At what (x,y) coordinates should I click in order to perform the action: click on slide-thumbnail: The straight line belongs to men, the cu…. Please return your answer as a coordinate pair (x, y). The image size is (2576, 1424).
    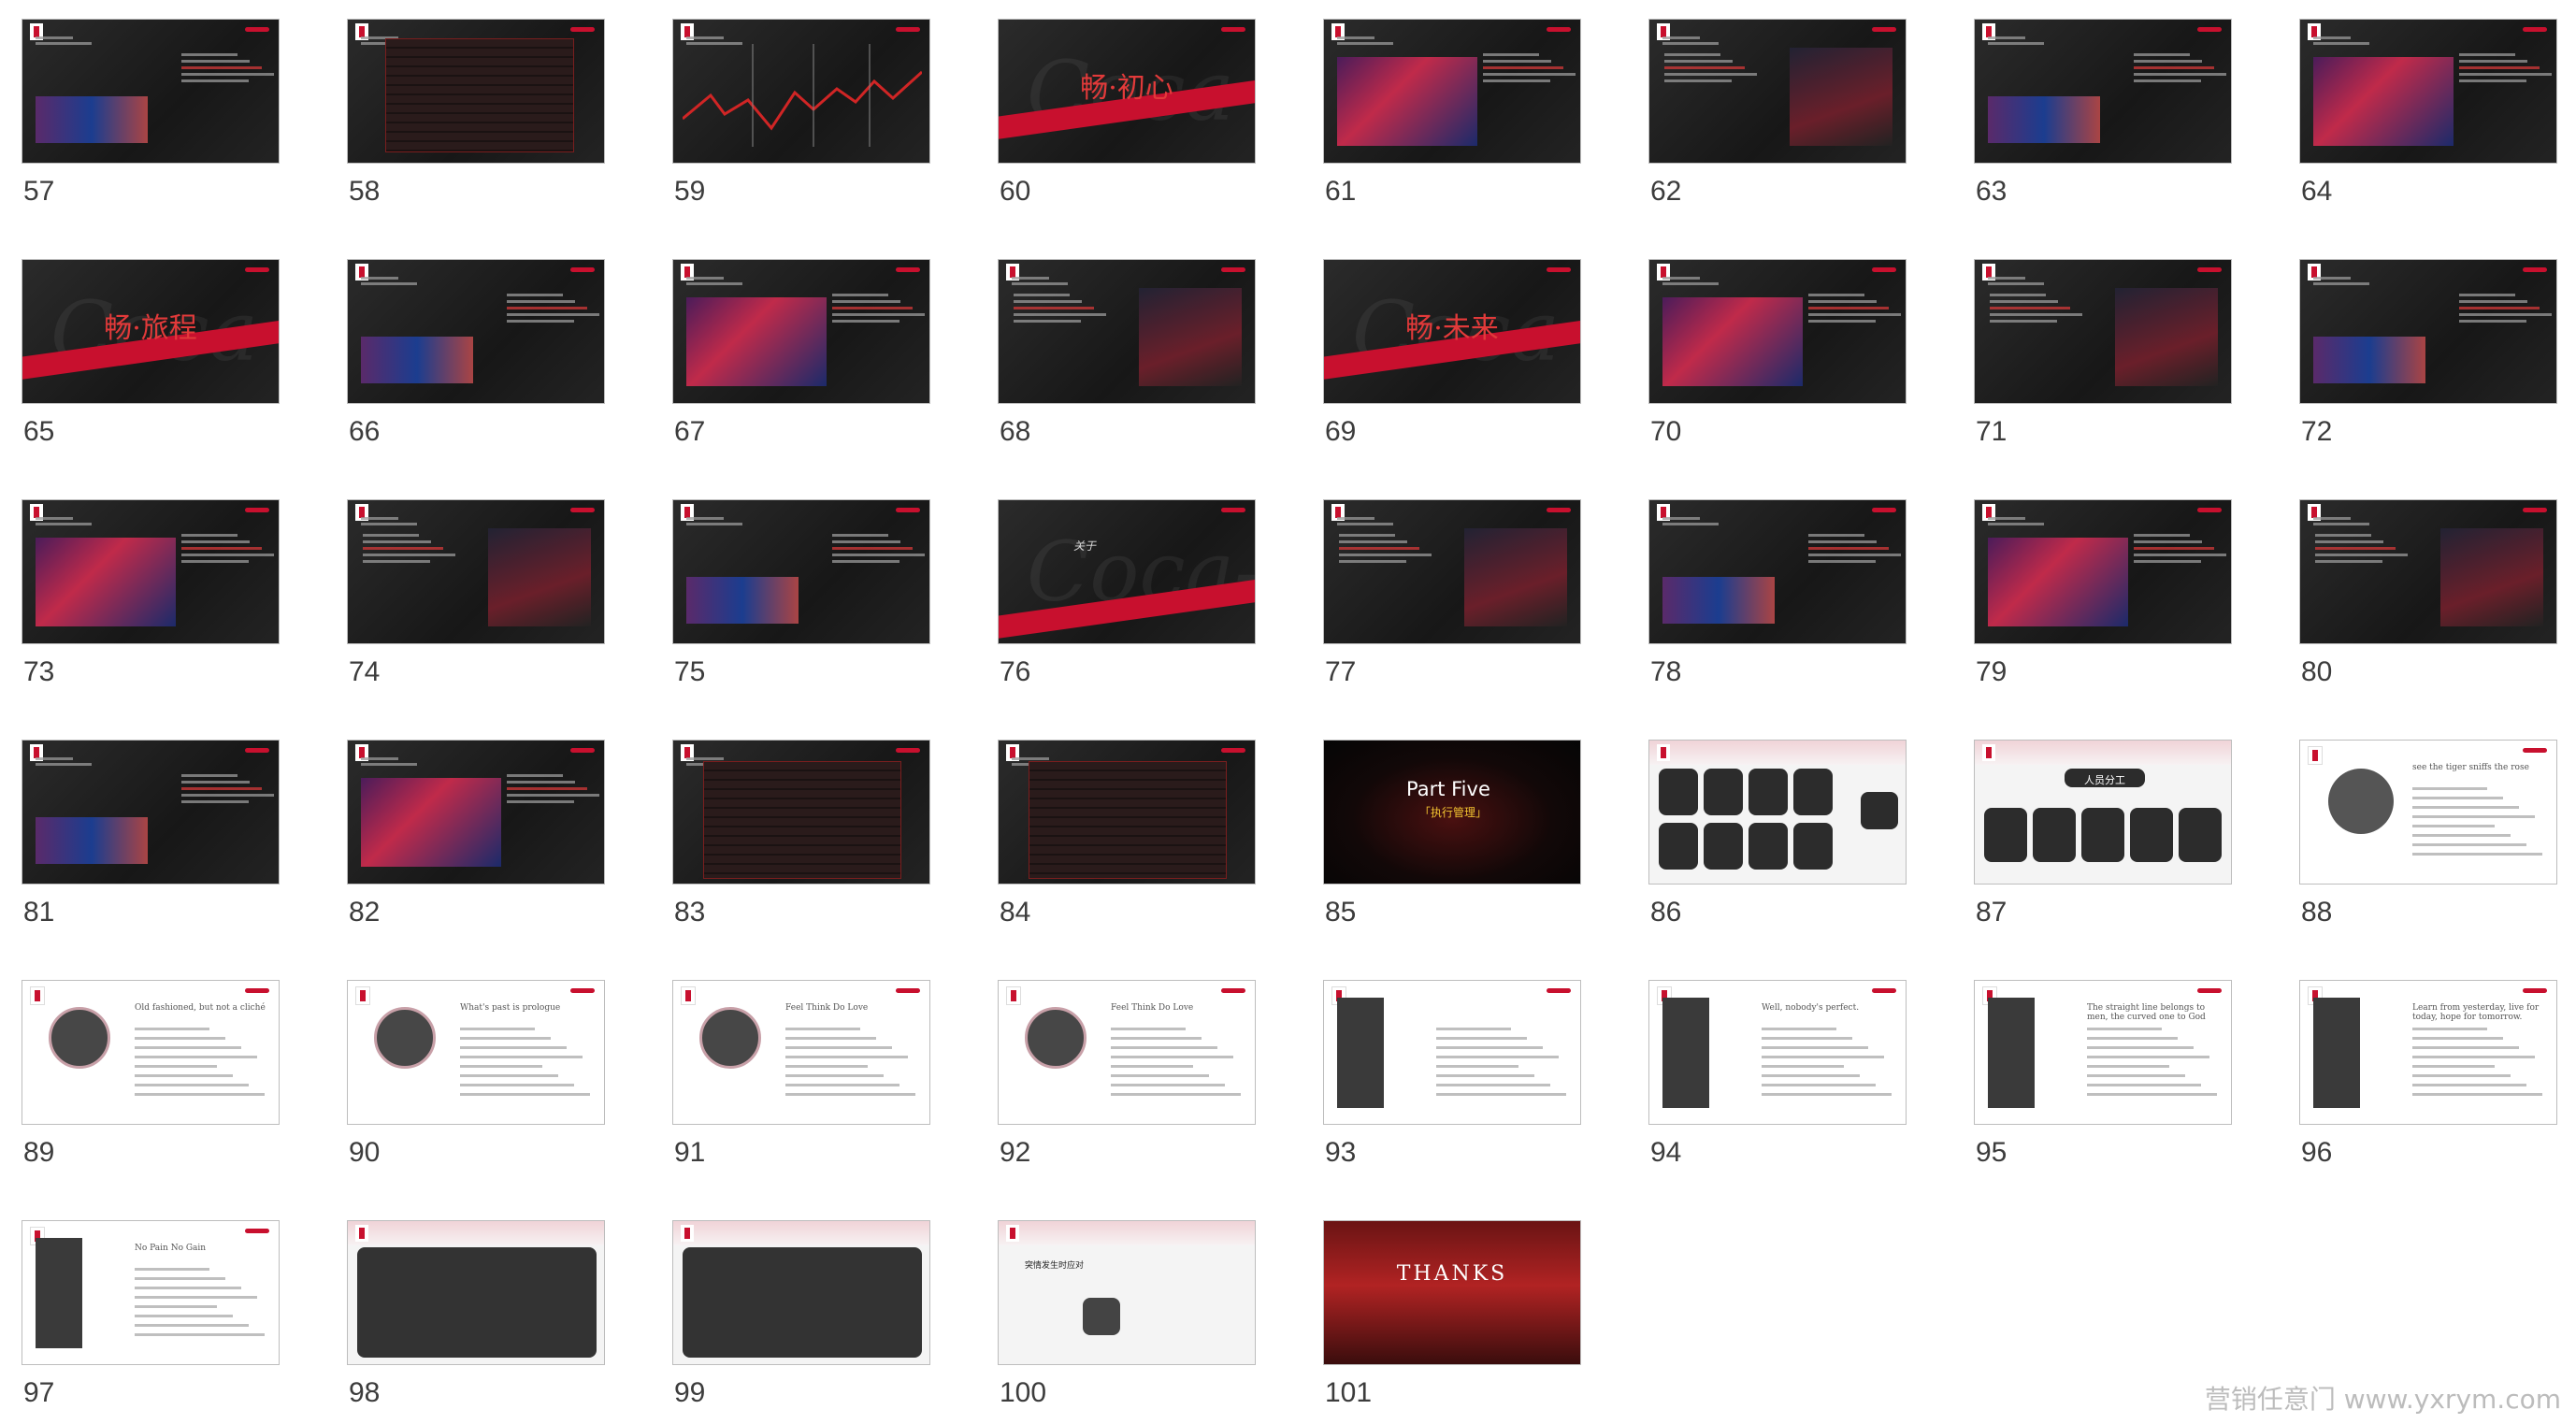
    Looking at the image, I should click on (2103, 1052).